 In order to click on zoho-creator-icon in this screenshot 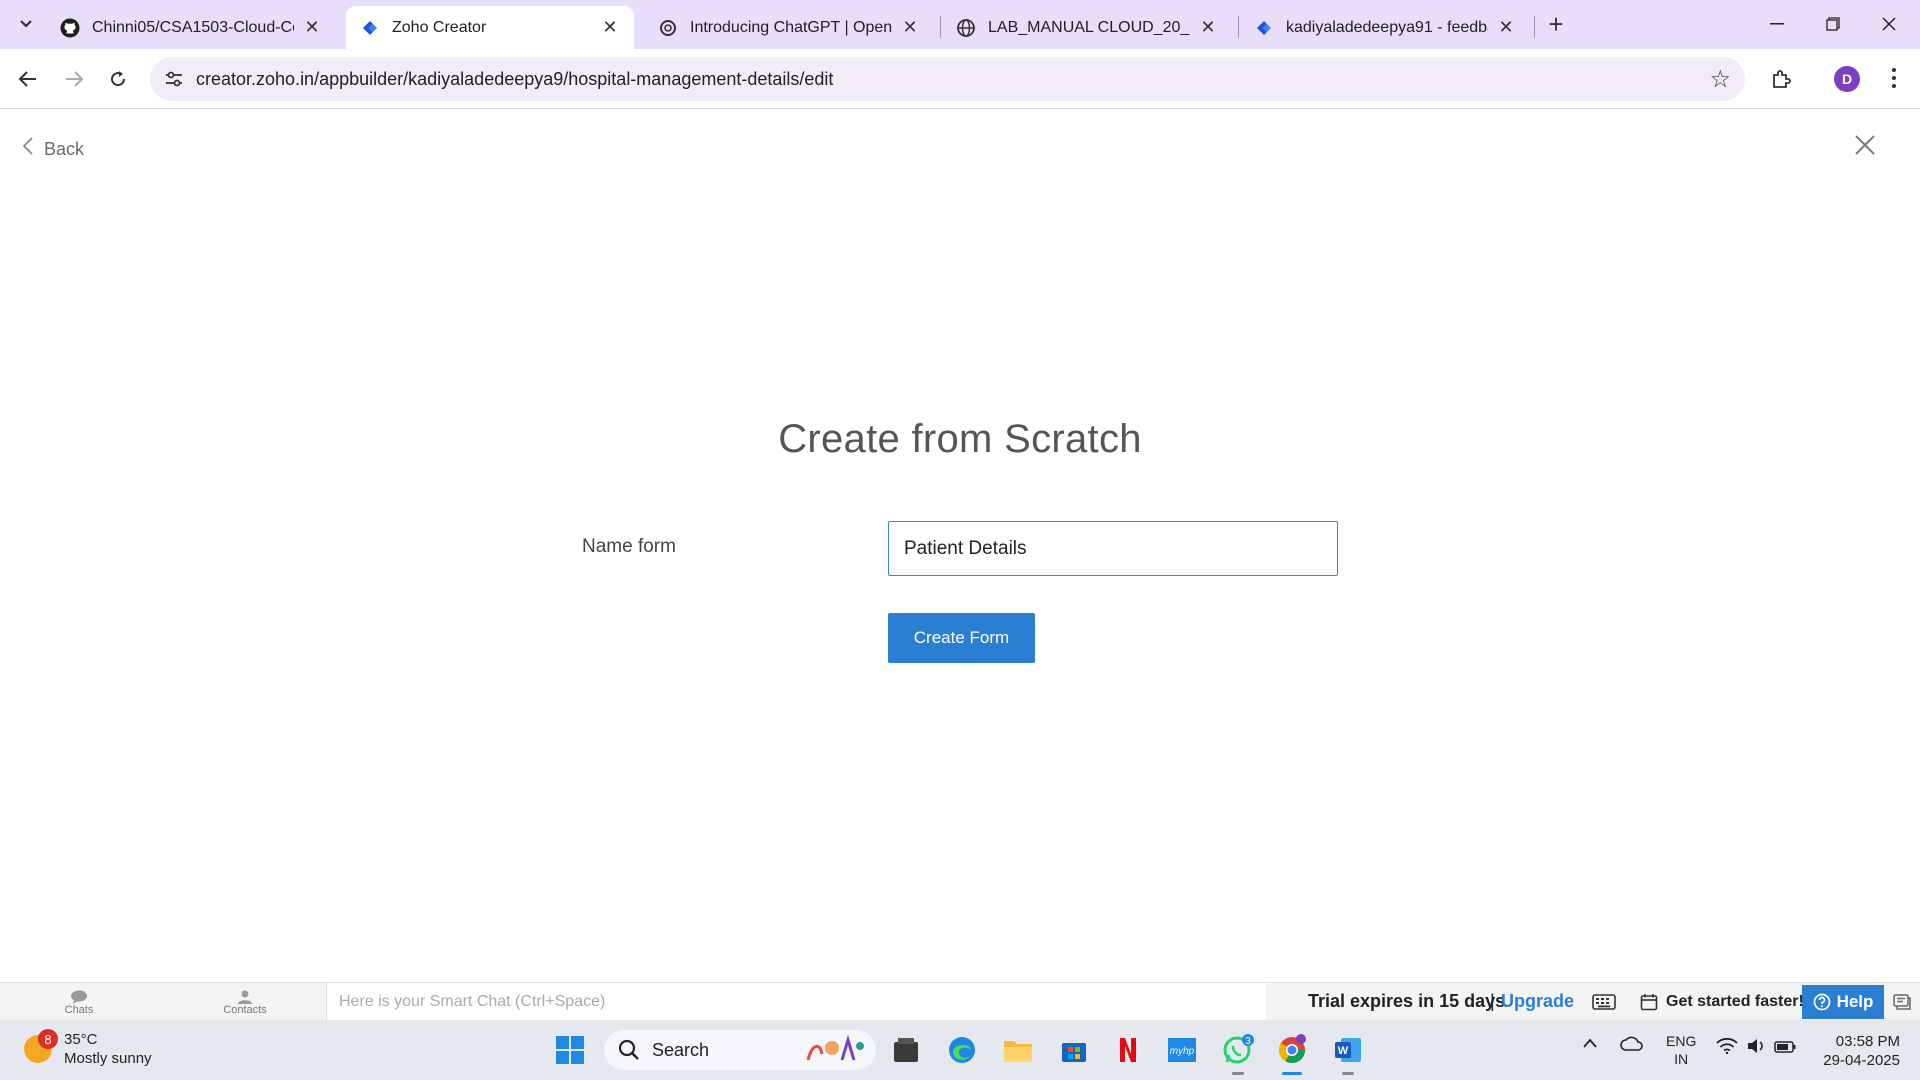, I will do `click(370, 28)`.